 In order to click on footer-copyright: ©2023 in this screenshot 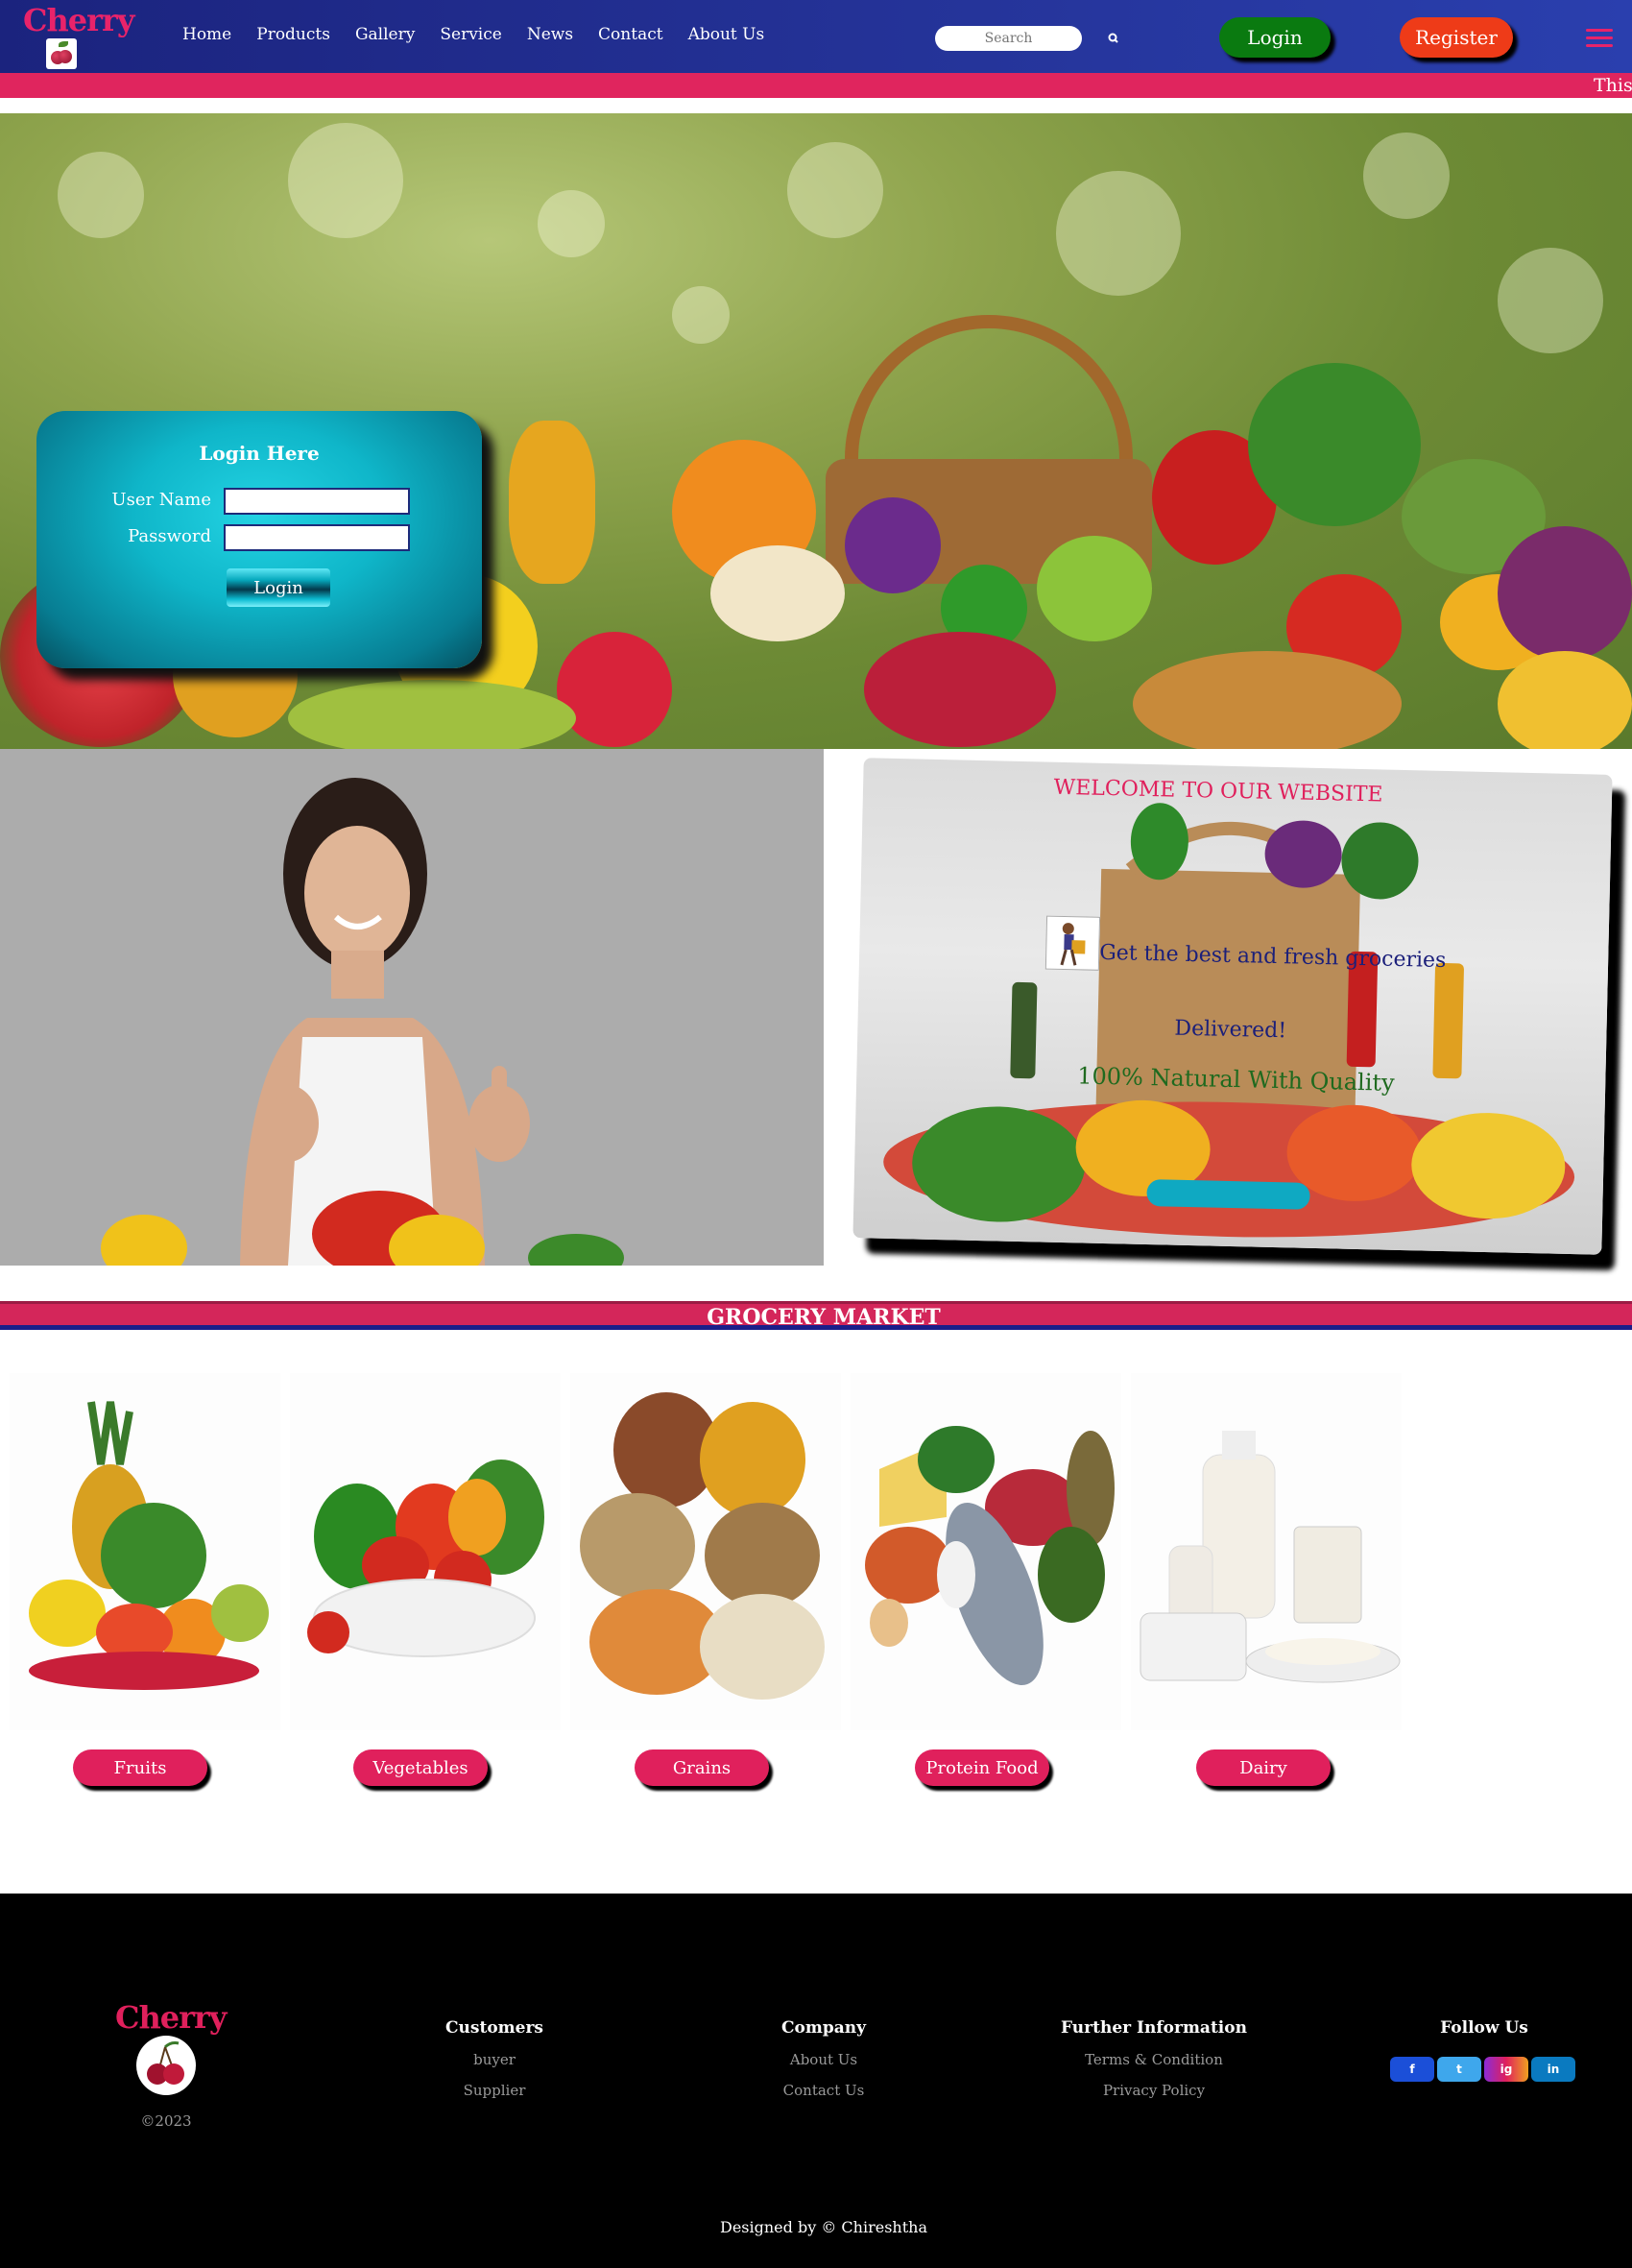, I will do `click(166, 2121)`.